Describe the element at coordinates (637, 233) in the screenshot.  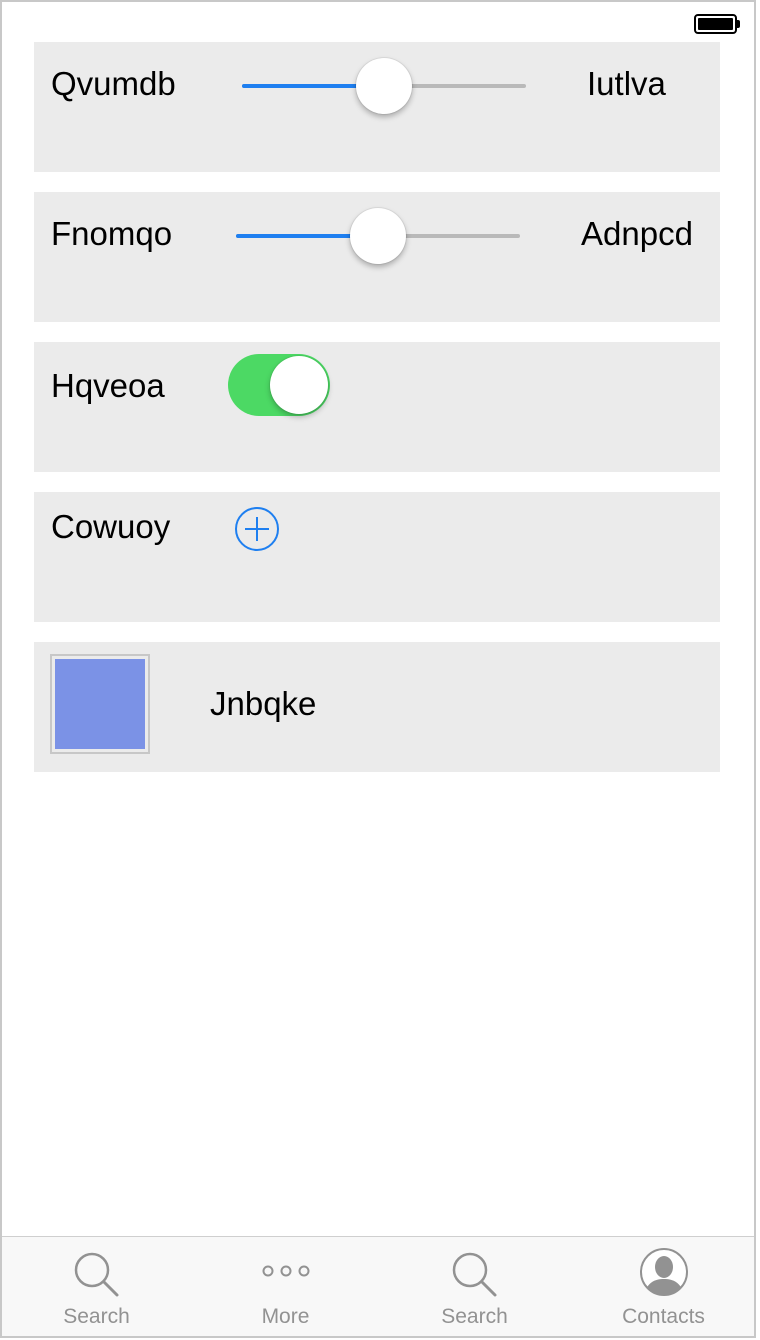
I see `slider-row-2-value: Adnpcd` at that location.